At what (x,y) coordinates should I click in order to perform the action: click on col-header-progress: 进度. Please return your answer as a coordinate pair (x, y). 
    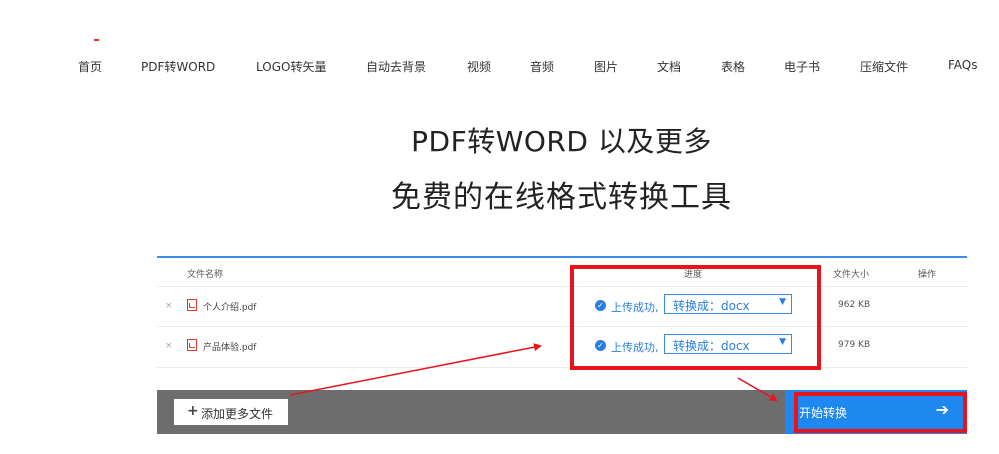
    Looking at the image, I should click on (693, 275).